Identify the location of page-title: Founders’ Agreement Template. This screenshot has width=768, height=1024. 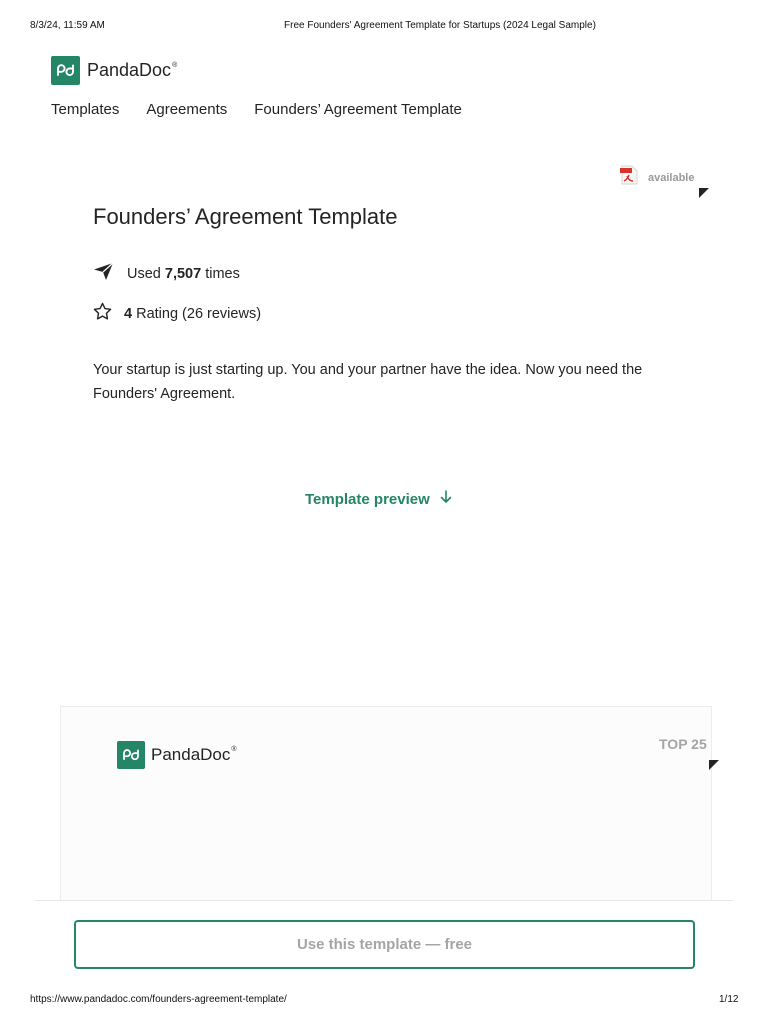
(245, 216).